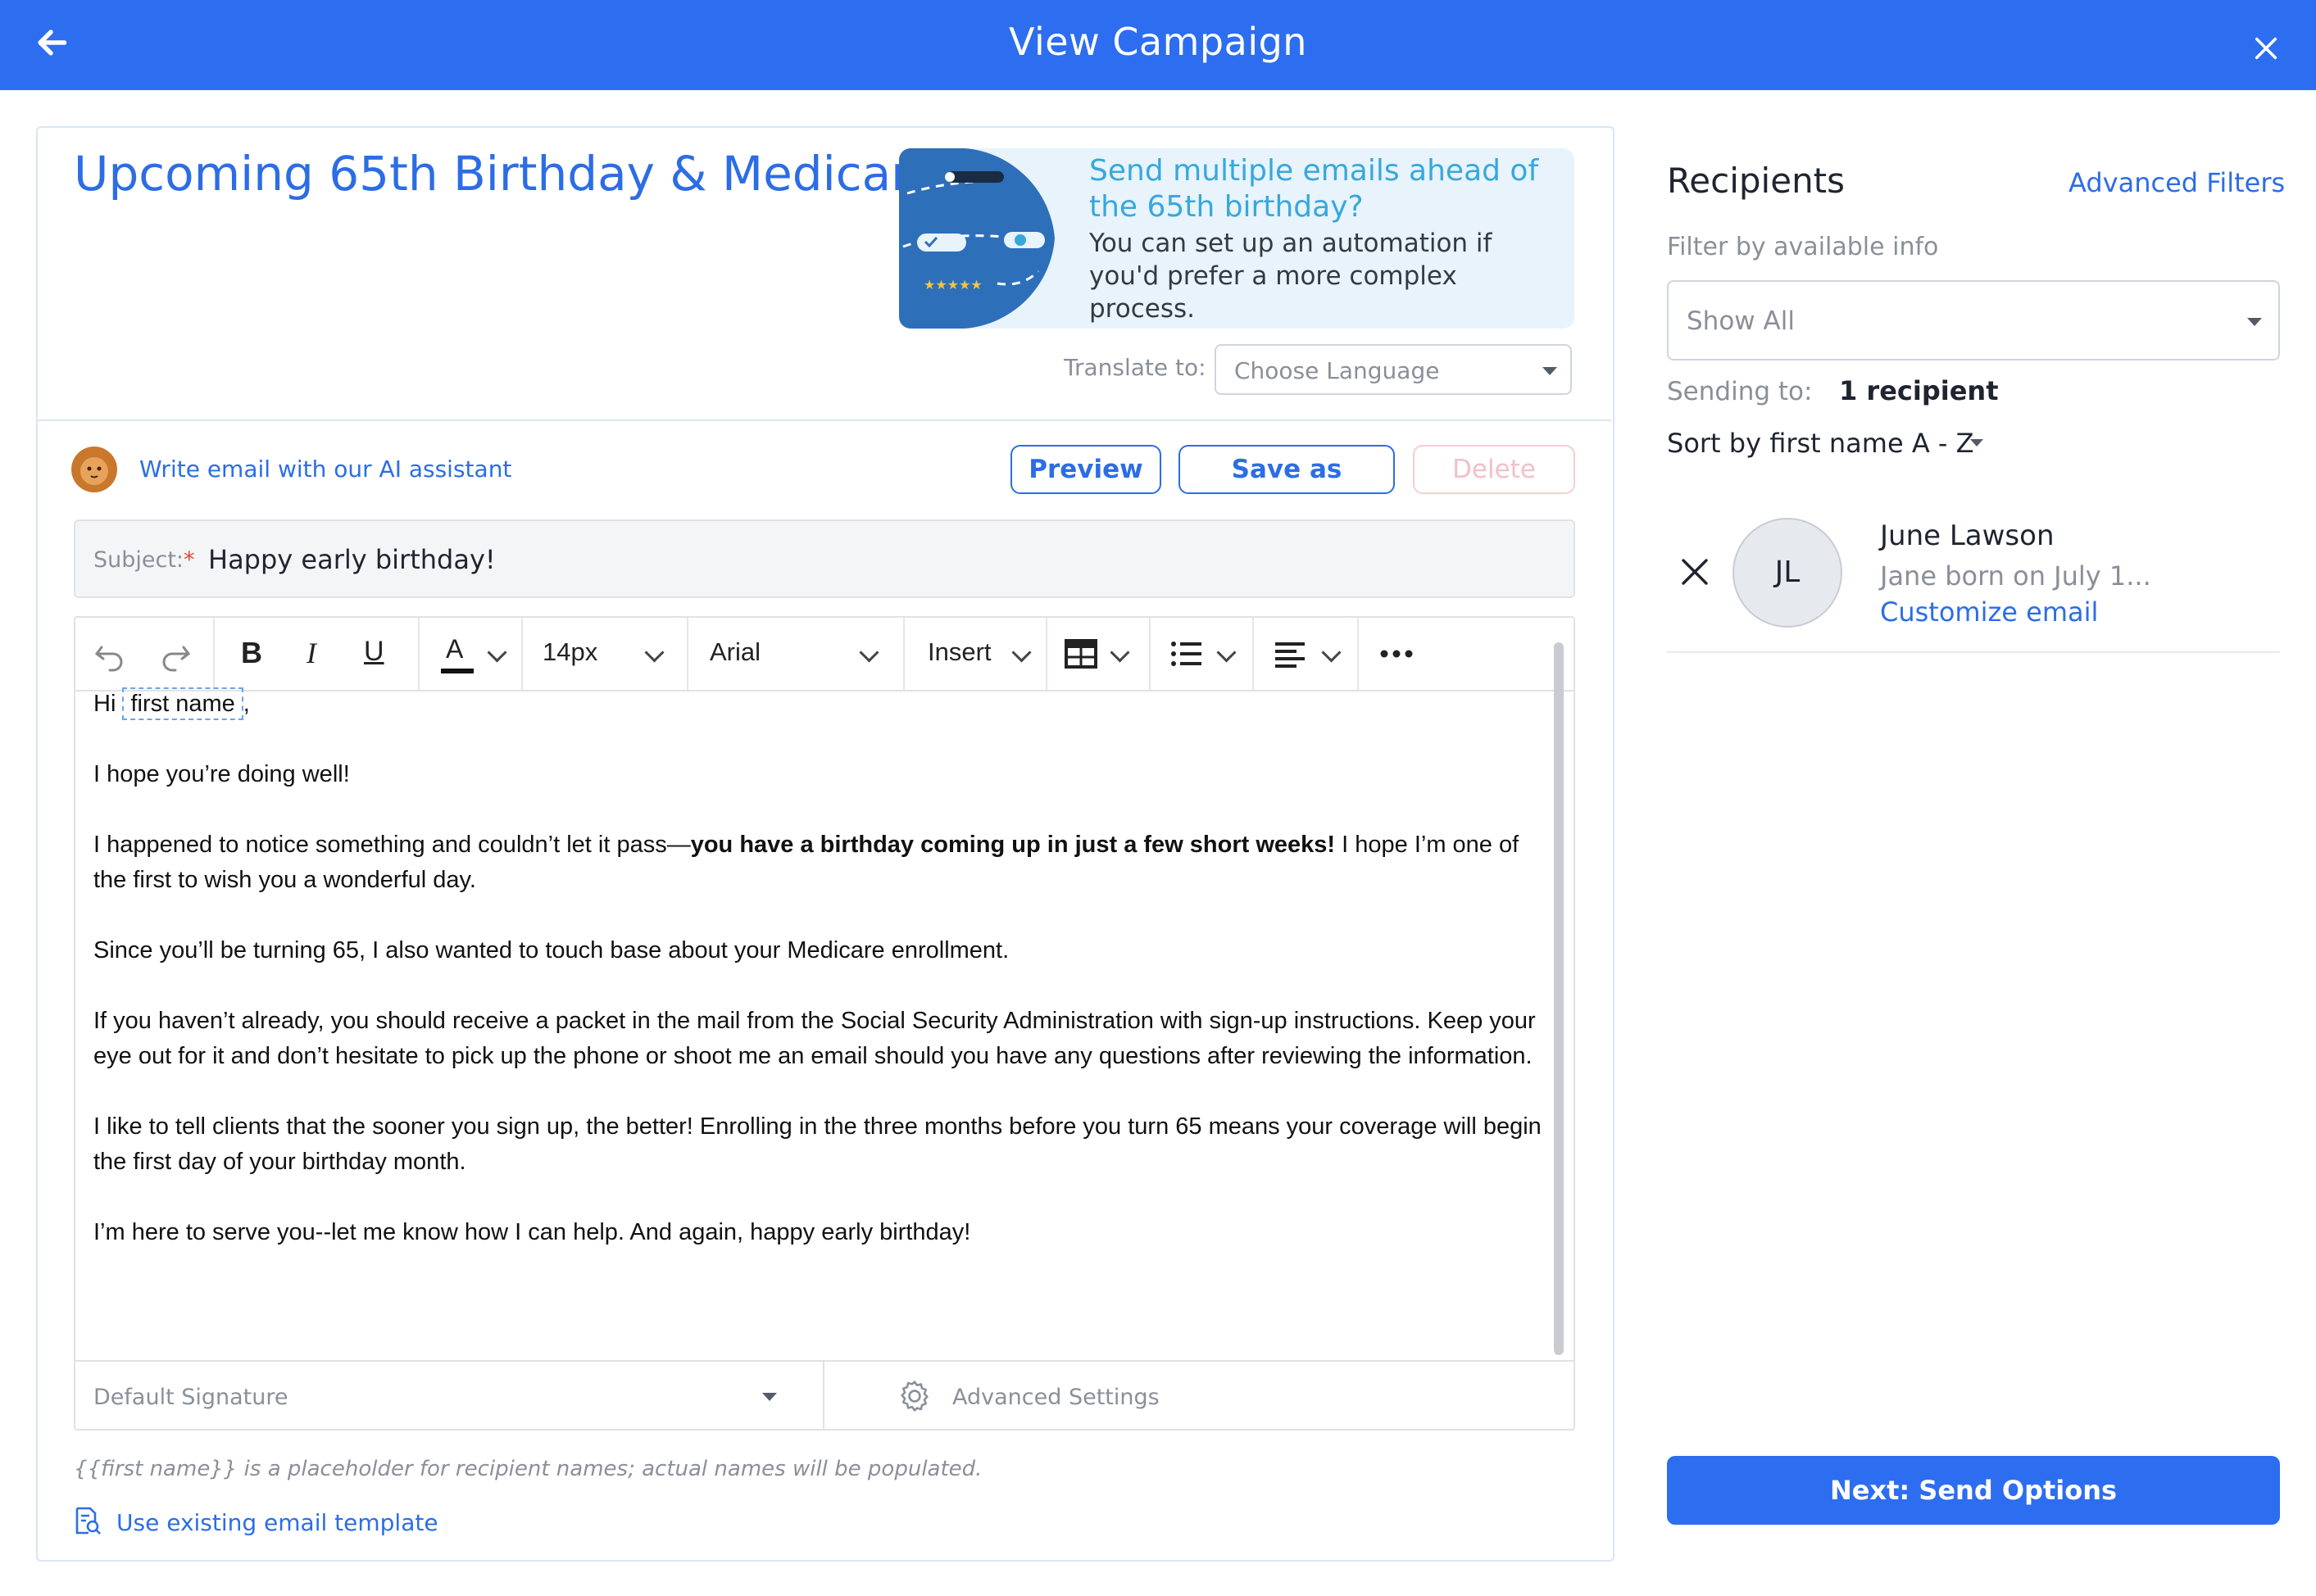  What do you see at coordinates (455, 649) in the screenshot?
I see `text-color-icon: A` at bounding box center [455, 649].